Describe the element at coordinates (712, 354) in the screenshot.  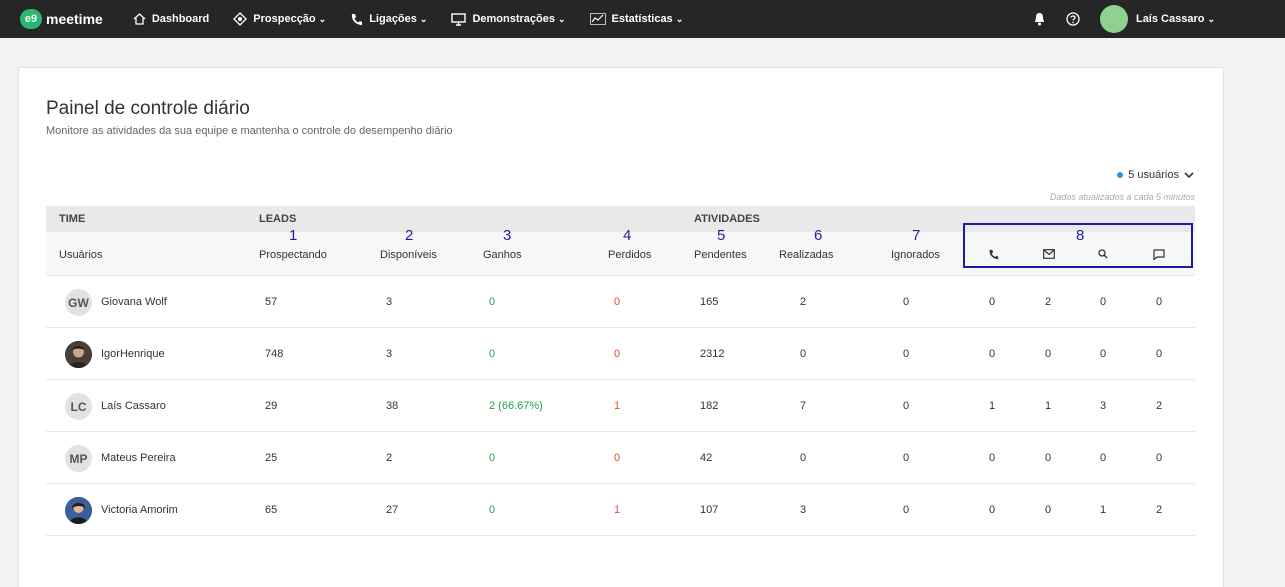
I see `cell-pendentes: 2312` at that location.